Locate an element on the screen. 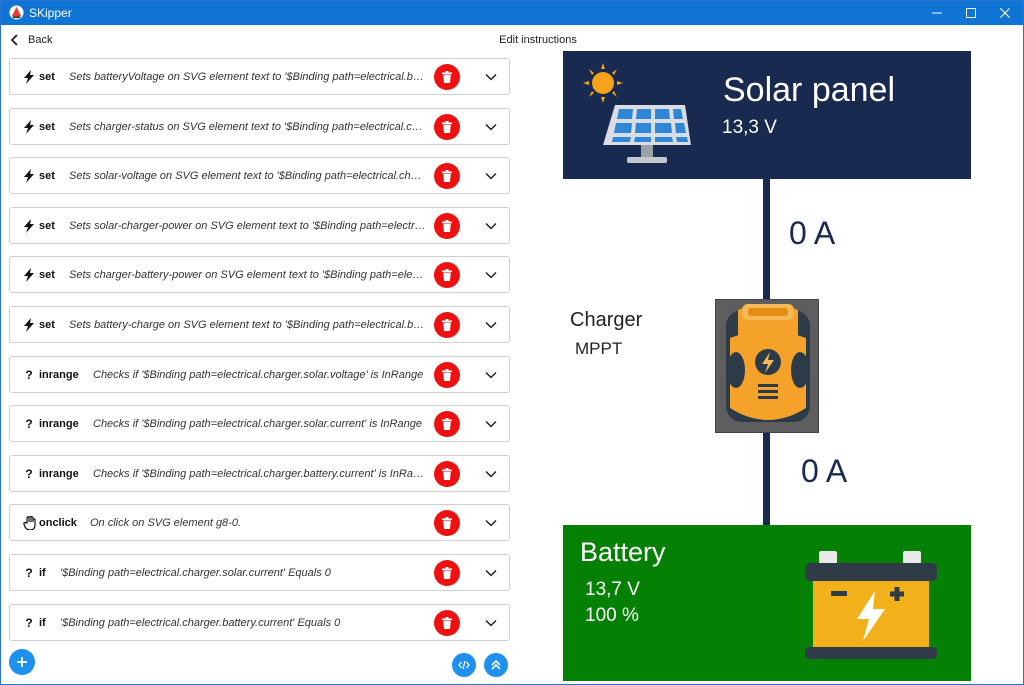 Image resolution: width=1024 pixels, height=685 pixels. code-view-button is located at coordinates (464, 665).